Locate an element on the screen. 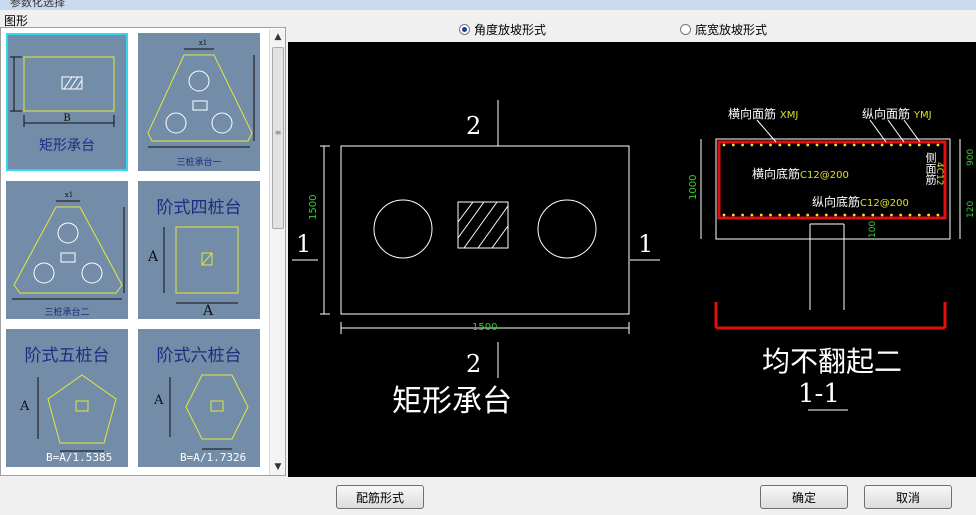  angle-slope-label: 角度放坡形式 is located at coordinates (510, 30).